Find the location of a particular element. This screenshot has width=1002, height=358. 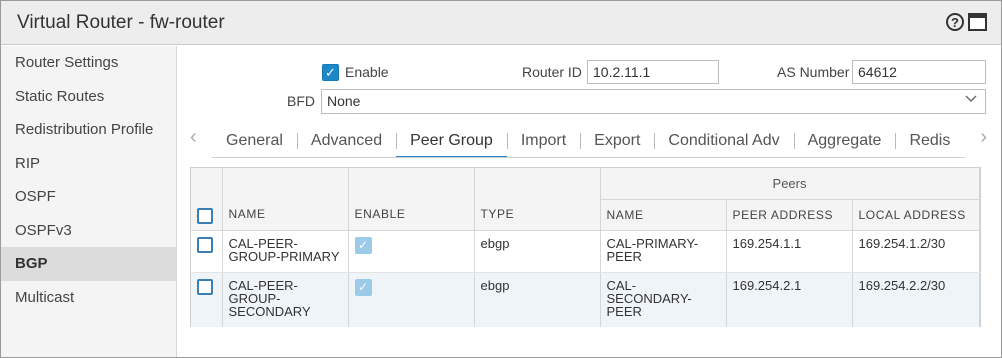

sidebar-item-redistribution-profile: Redistribution Profile is located at coordinates (88, 130).